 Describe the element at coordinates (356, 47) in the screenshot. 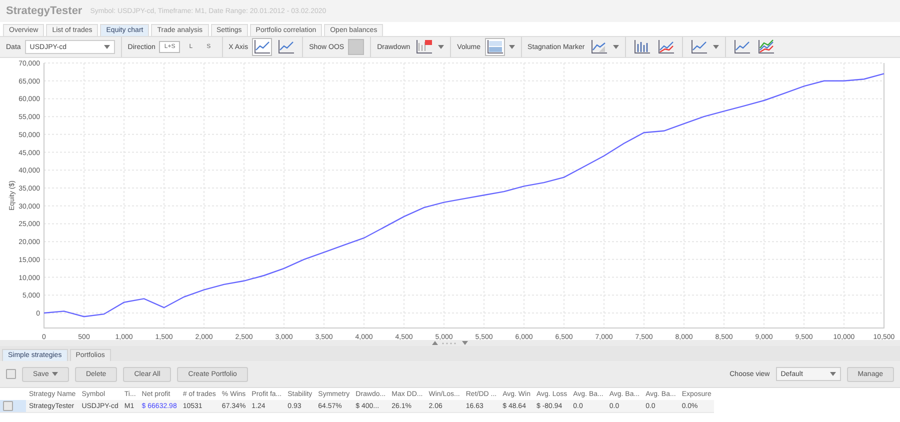

I see `show-oos-toggle` at that location.